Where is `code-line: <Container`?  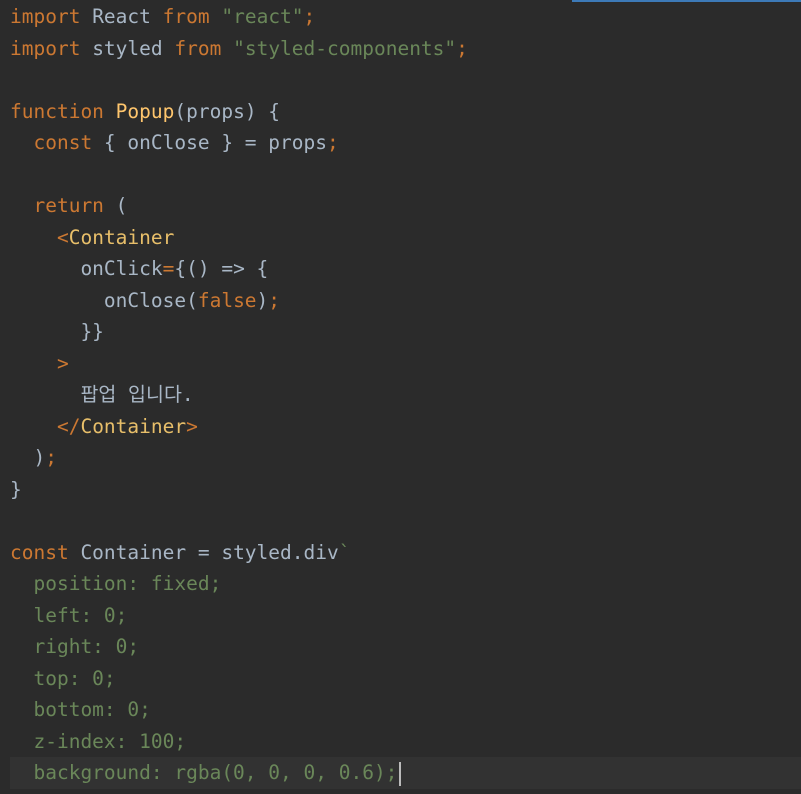 code-line: <Container is located at coordinates (405, 238).